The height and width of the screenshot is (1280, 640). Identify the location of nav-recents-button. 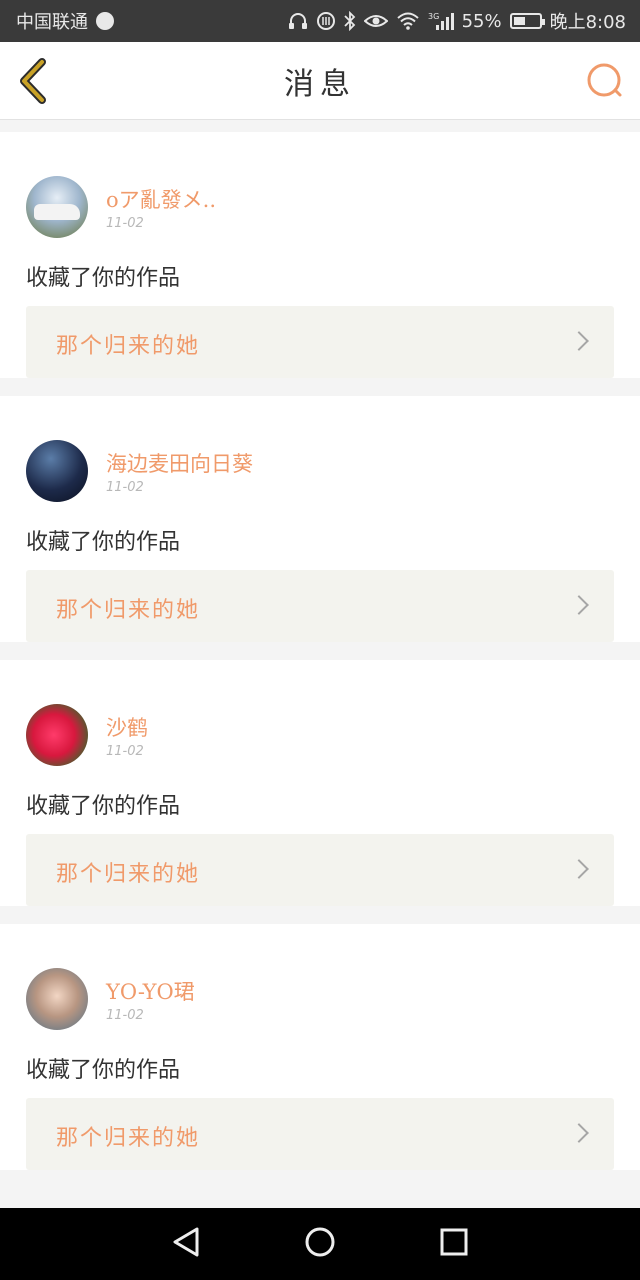
(454, 1244).